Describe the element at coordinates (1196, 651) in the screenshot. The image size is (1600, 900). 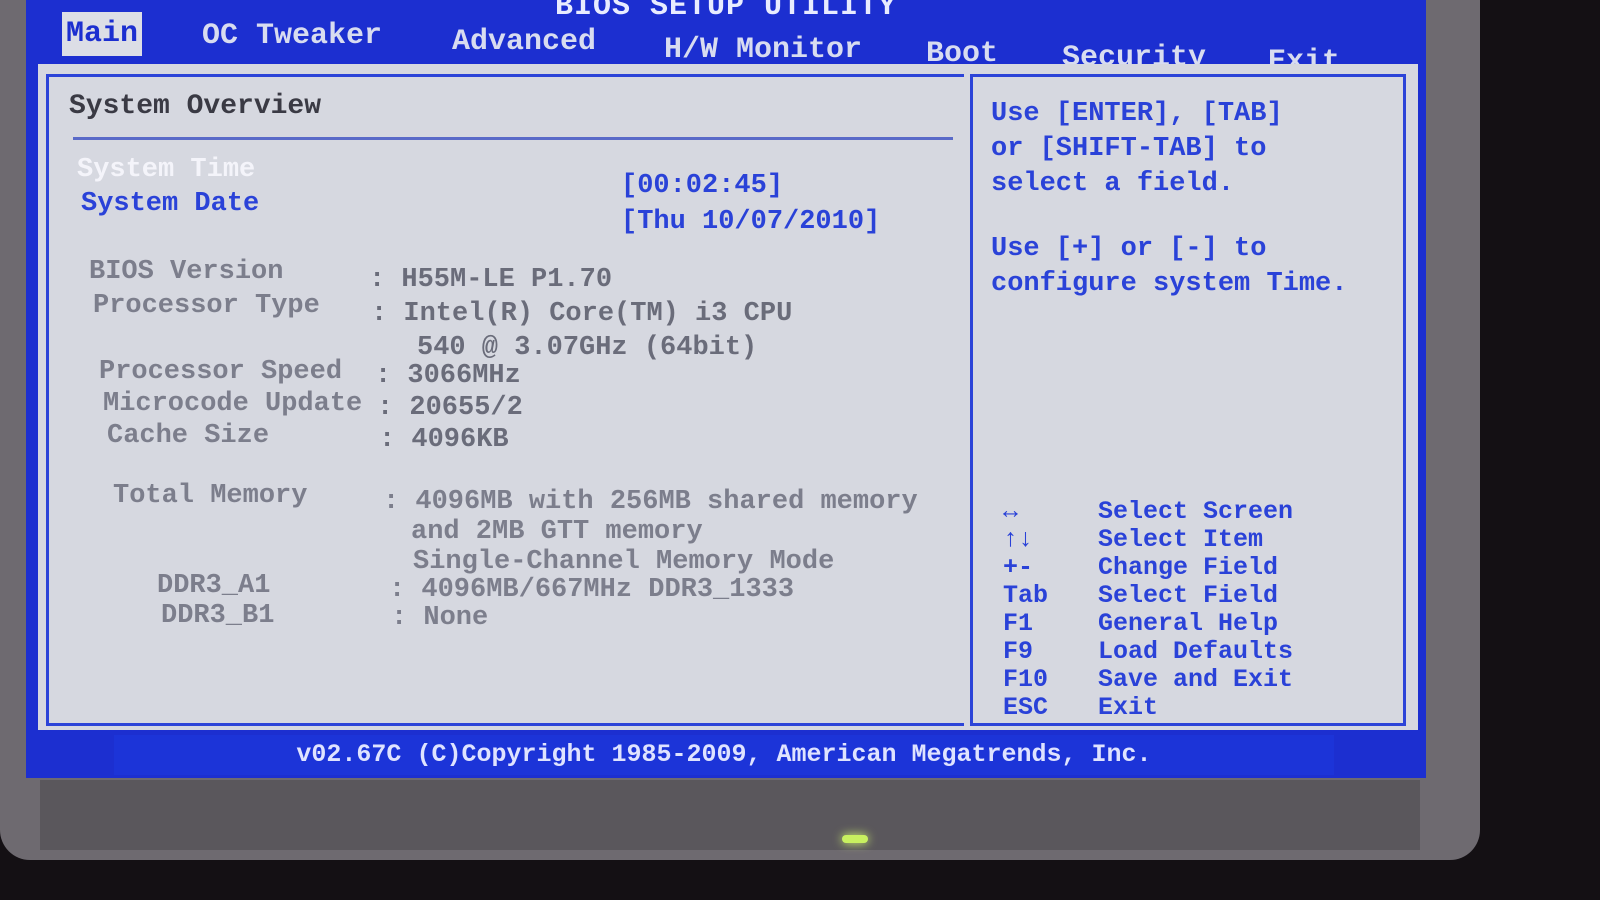
I see `key-description: Load Defaults` at that location.